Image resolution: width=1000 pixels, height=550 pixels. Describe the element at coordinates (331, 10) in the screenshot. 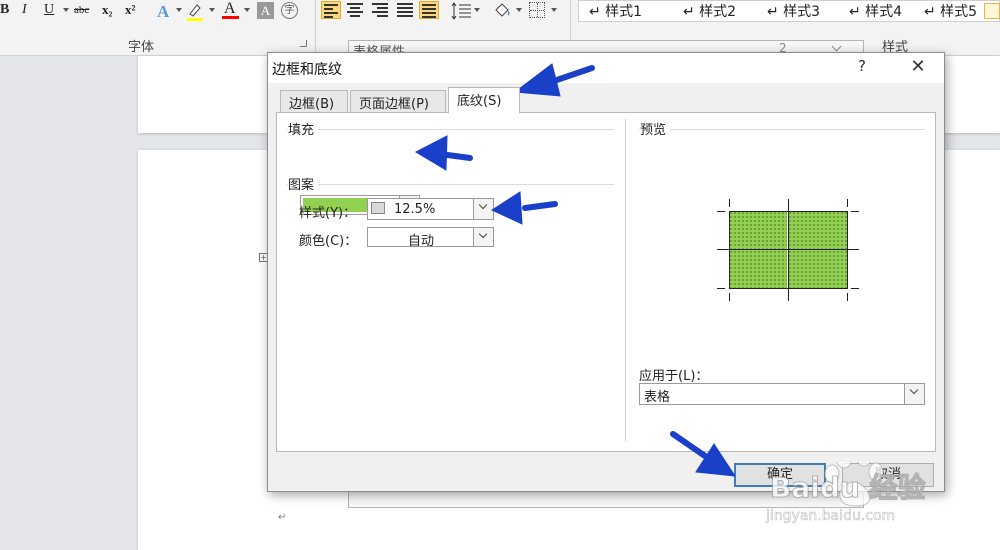

I see `align-left-button` at that location.